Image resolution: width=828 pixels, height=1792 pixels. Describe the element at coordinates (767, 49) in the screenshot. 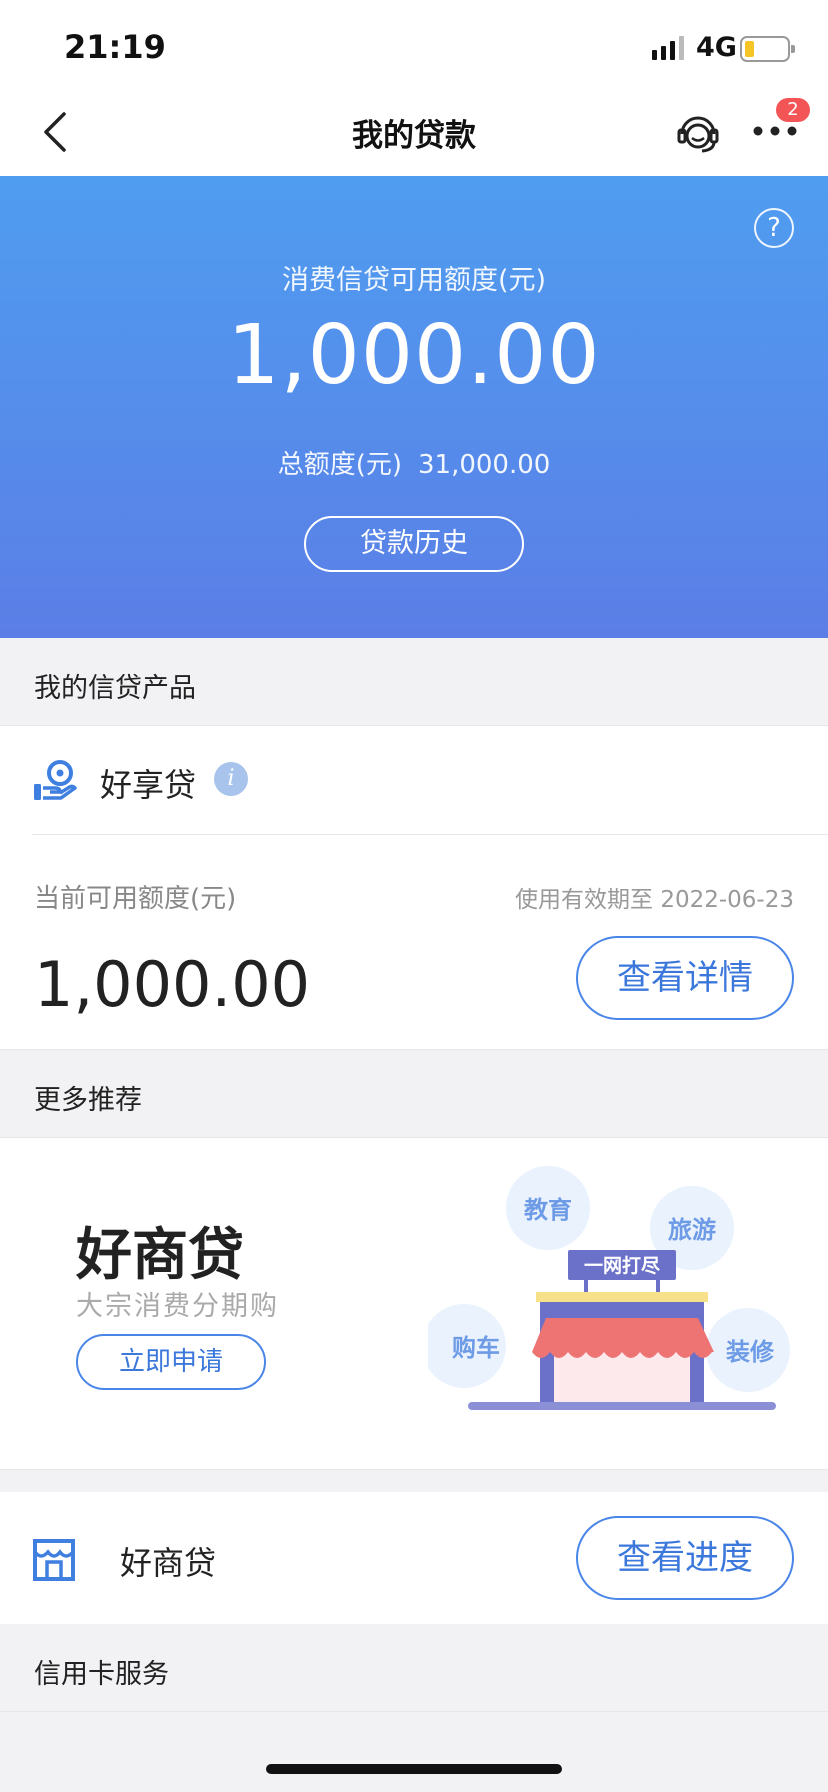

I see `battery-icon` at that location.